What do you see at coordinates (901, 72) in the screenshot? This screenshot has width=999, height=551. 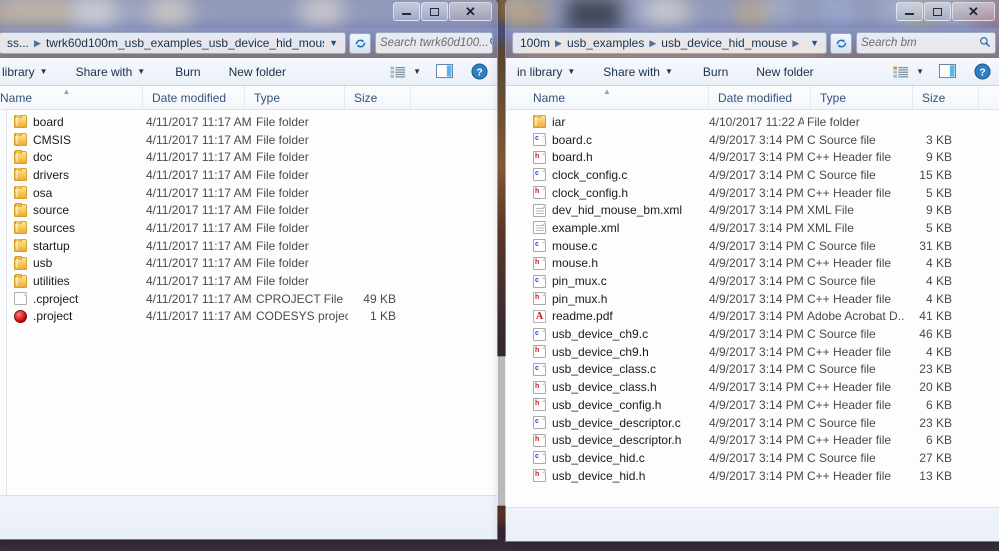 I see `change-view-icon` at bounding box center [901, 72].